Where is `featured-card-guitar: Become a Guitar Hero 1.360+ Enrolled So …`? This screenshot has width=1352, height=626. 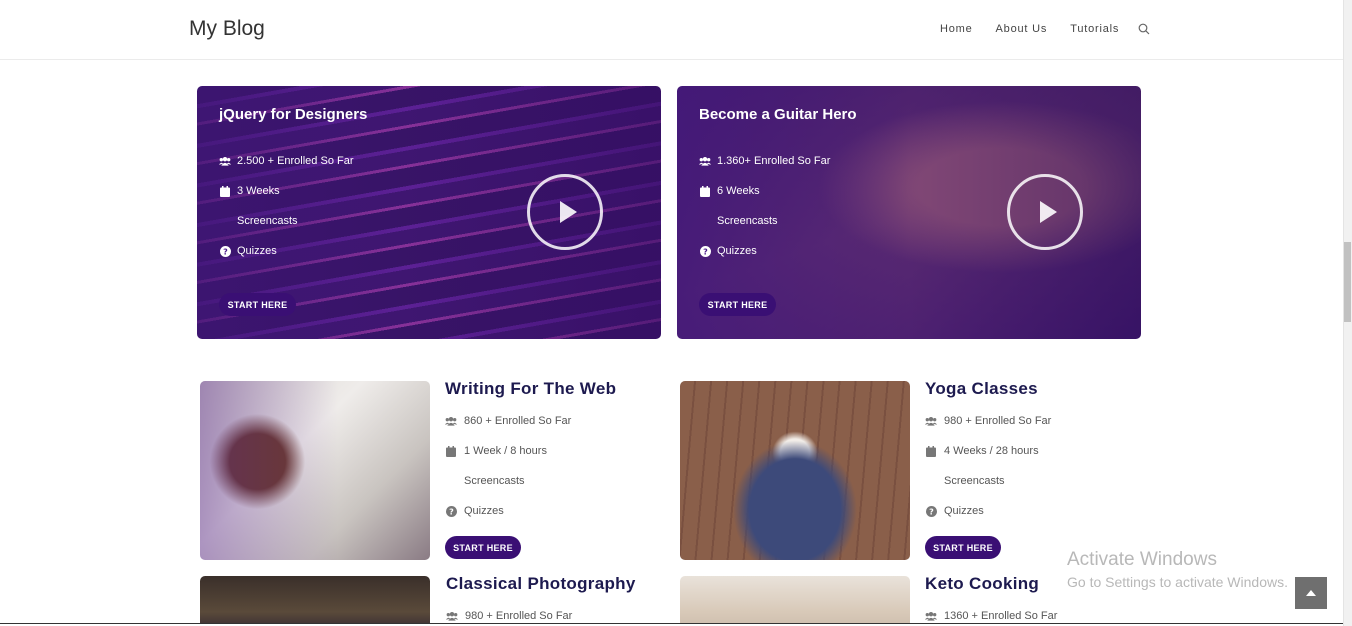 featured-card-guitar: Become a Guitar Hero 1.360+ Enrolled So … is located at coordinates (909, 212).